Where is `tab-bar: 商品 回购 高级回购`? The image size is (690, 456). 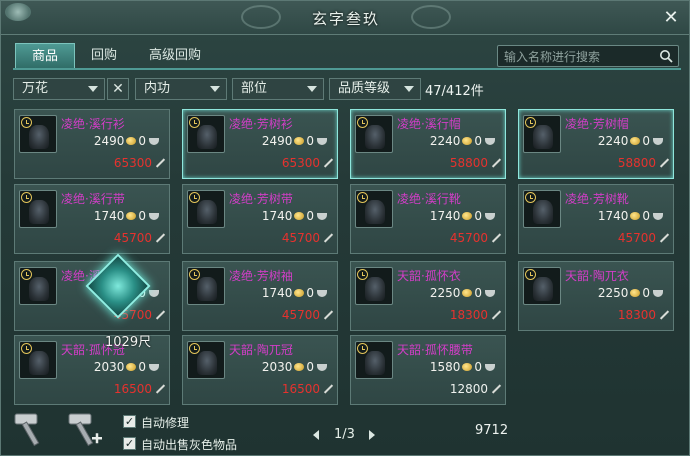
tab-bar: 商品 回购 高级回购 is located at coordinates (116, 56).